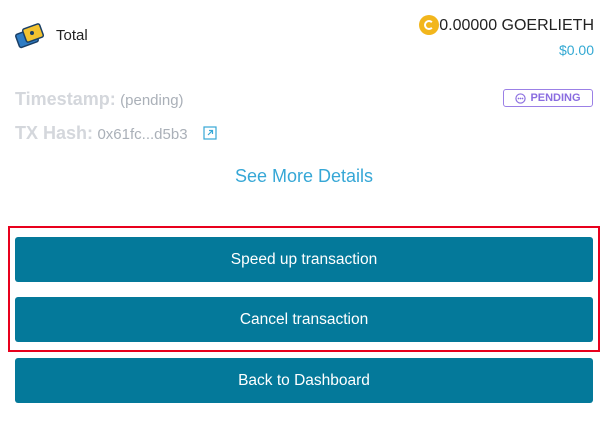  Describe the element at coordinates (516, 25) in the screenshot. I see `total-amount: 0.00000 GOERLIETH` at that location.